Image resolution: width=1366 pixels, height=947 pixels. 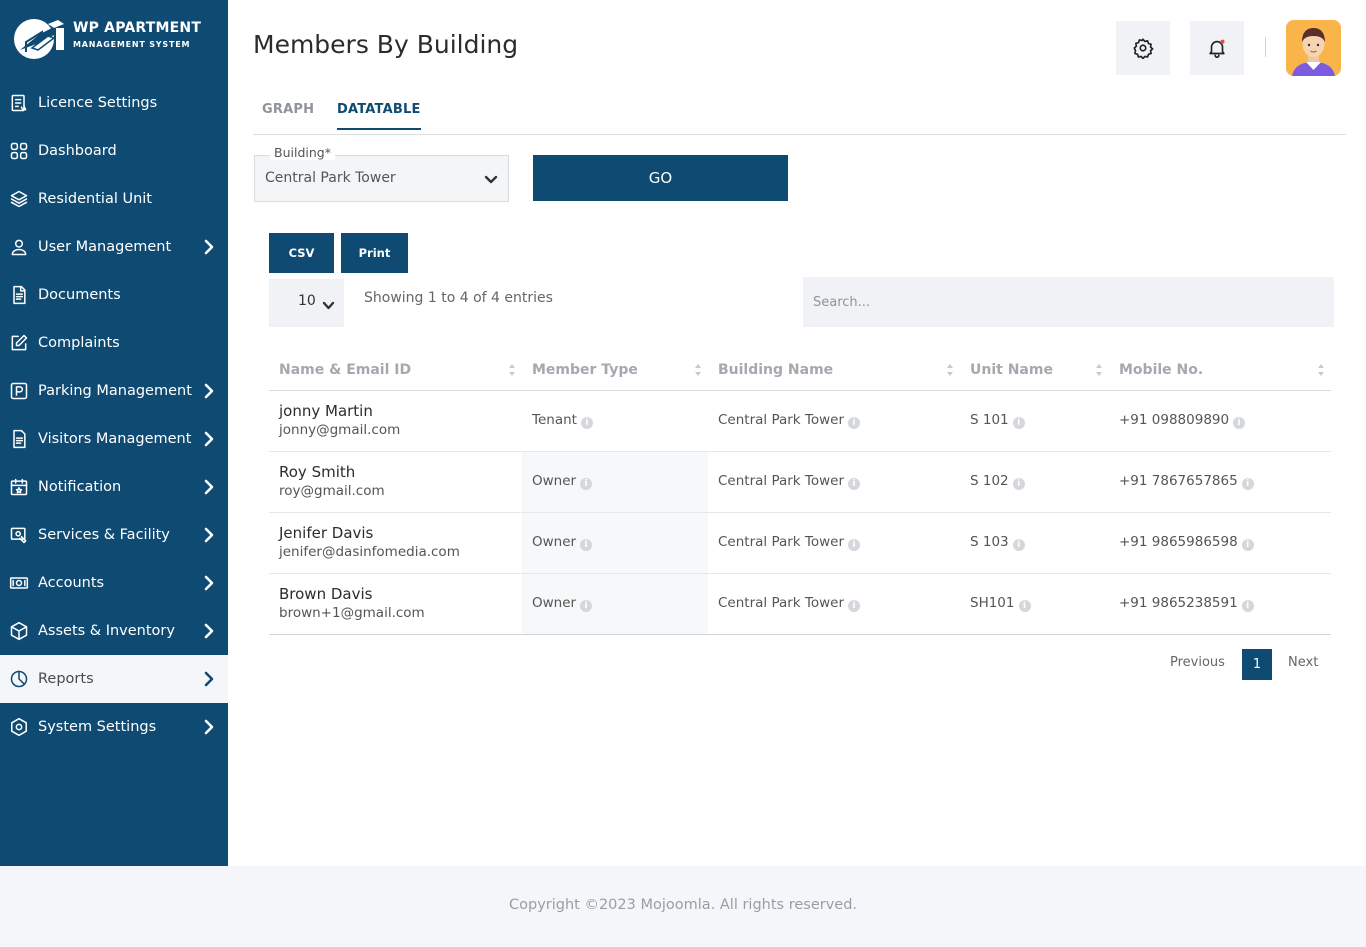 I want to click on building-select: Central Park Tower, so click(x=381, y=178).